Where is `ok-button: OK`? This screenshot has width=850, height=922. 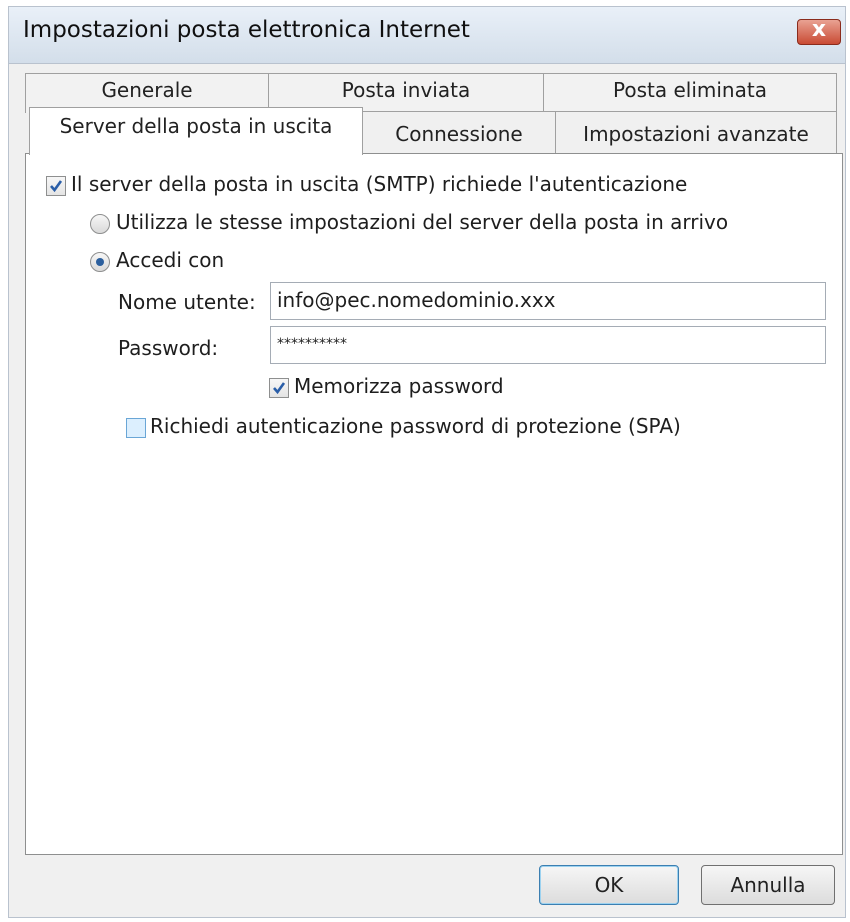
ok-button: OK is located at coordinates (609, 885).